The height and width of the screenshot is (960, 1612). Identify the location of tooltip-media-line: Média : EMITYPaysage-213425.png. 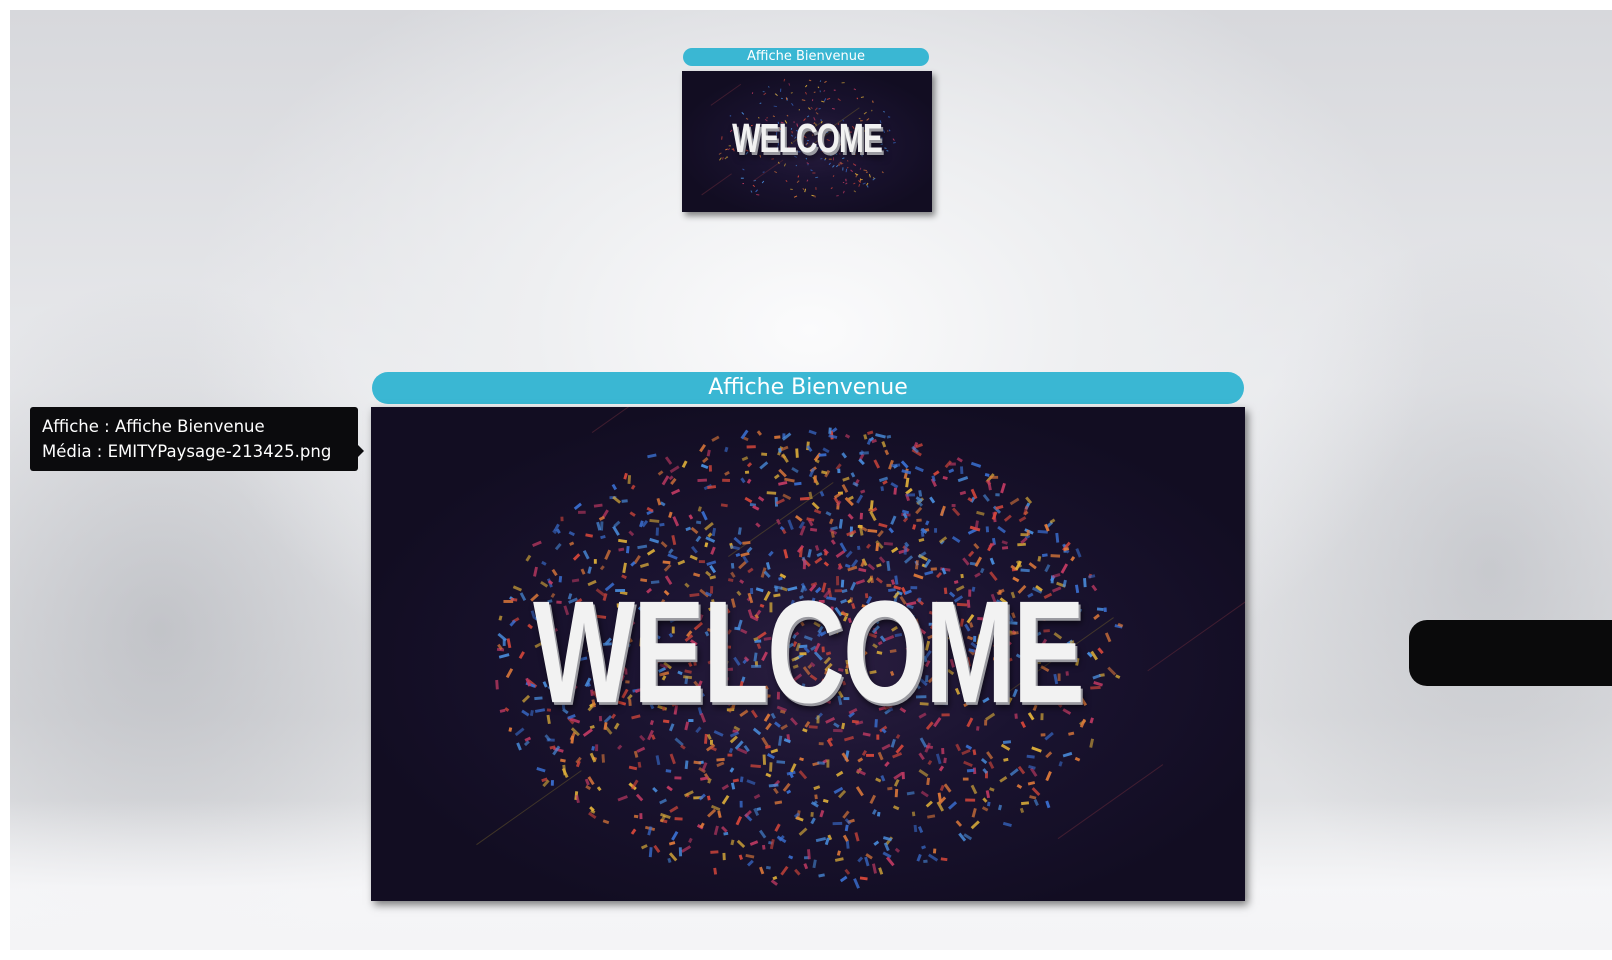
(187, 451).